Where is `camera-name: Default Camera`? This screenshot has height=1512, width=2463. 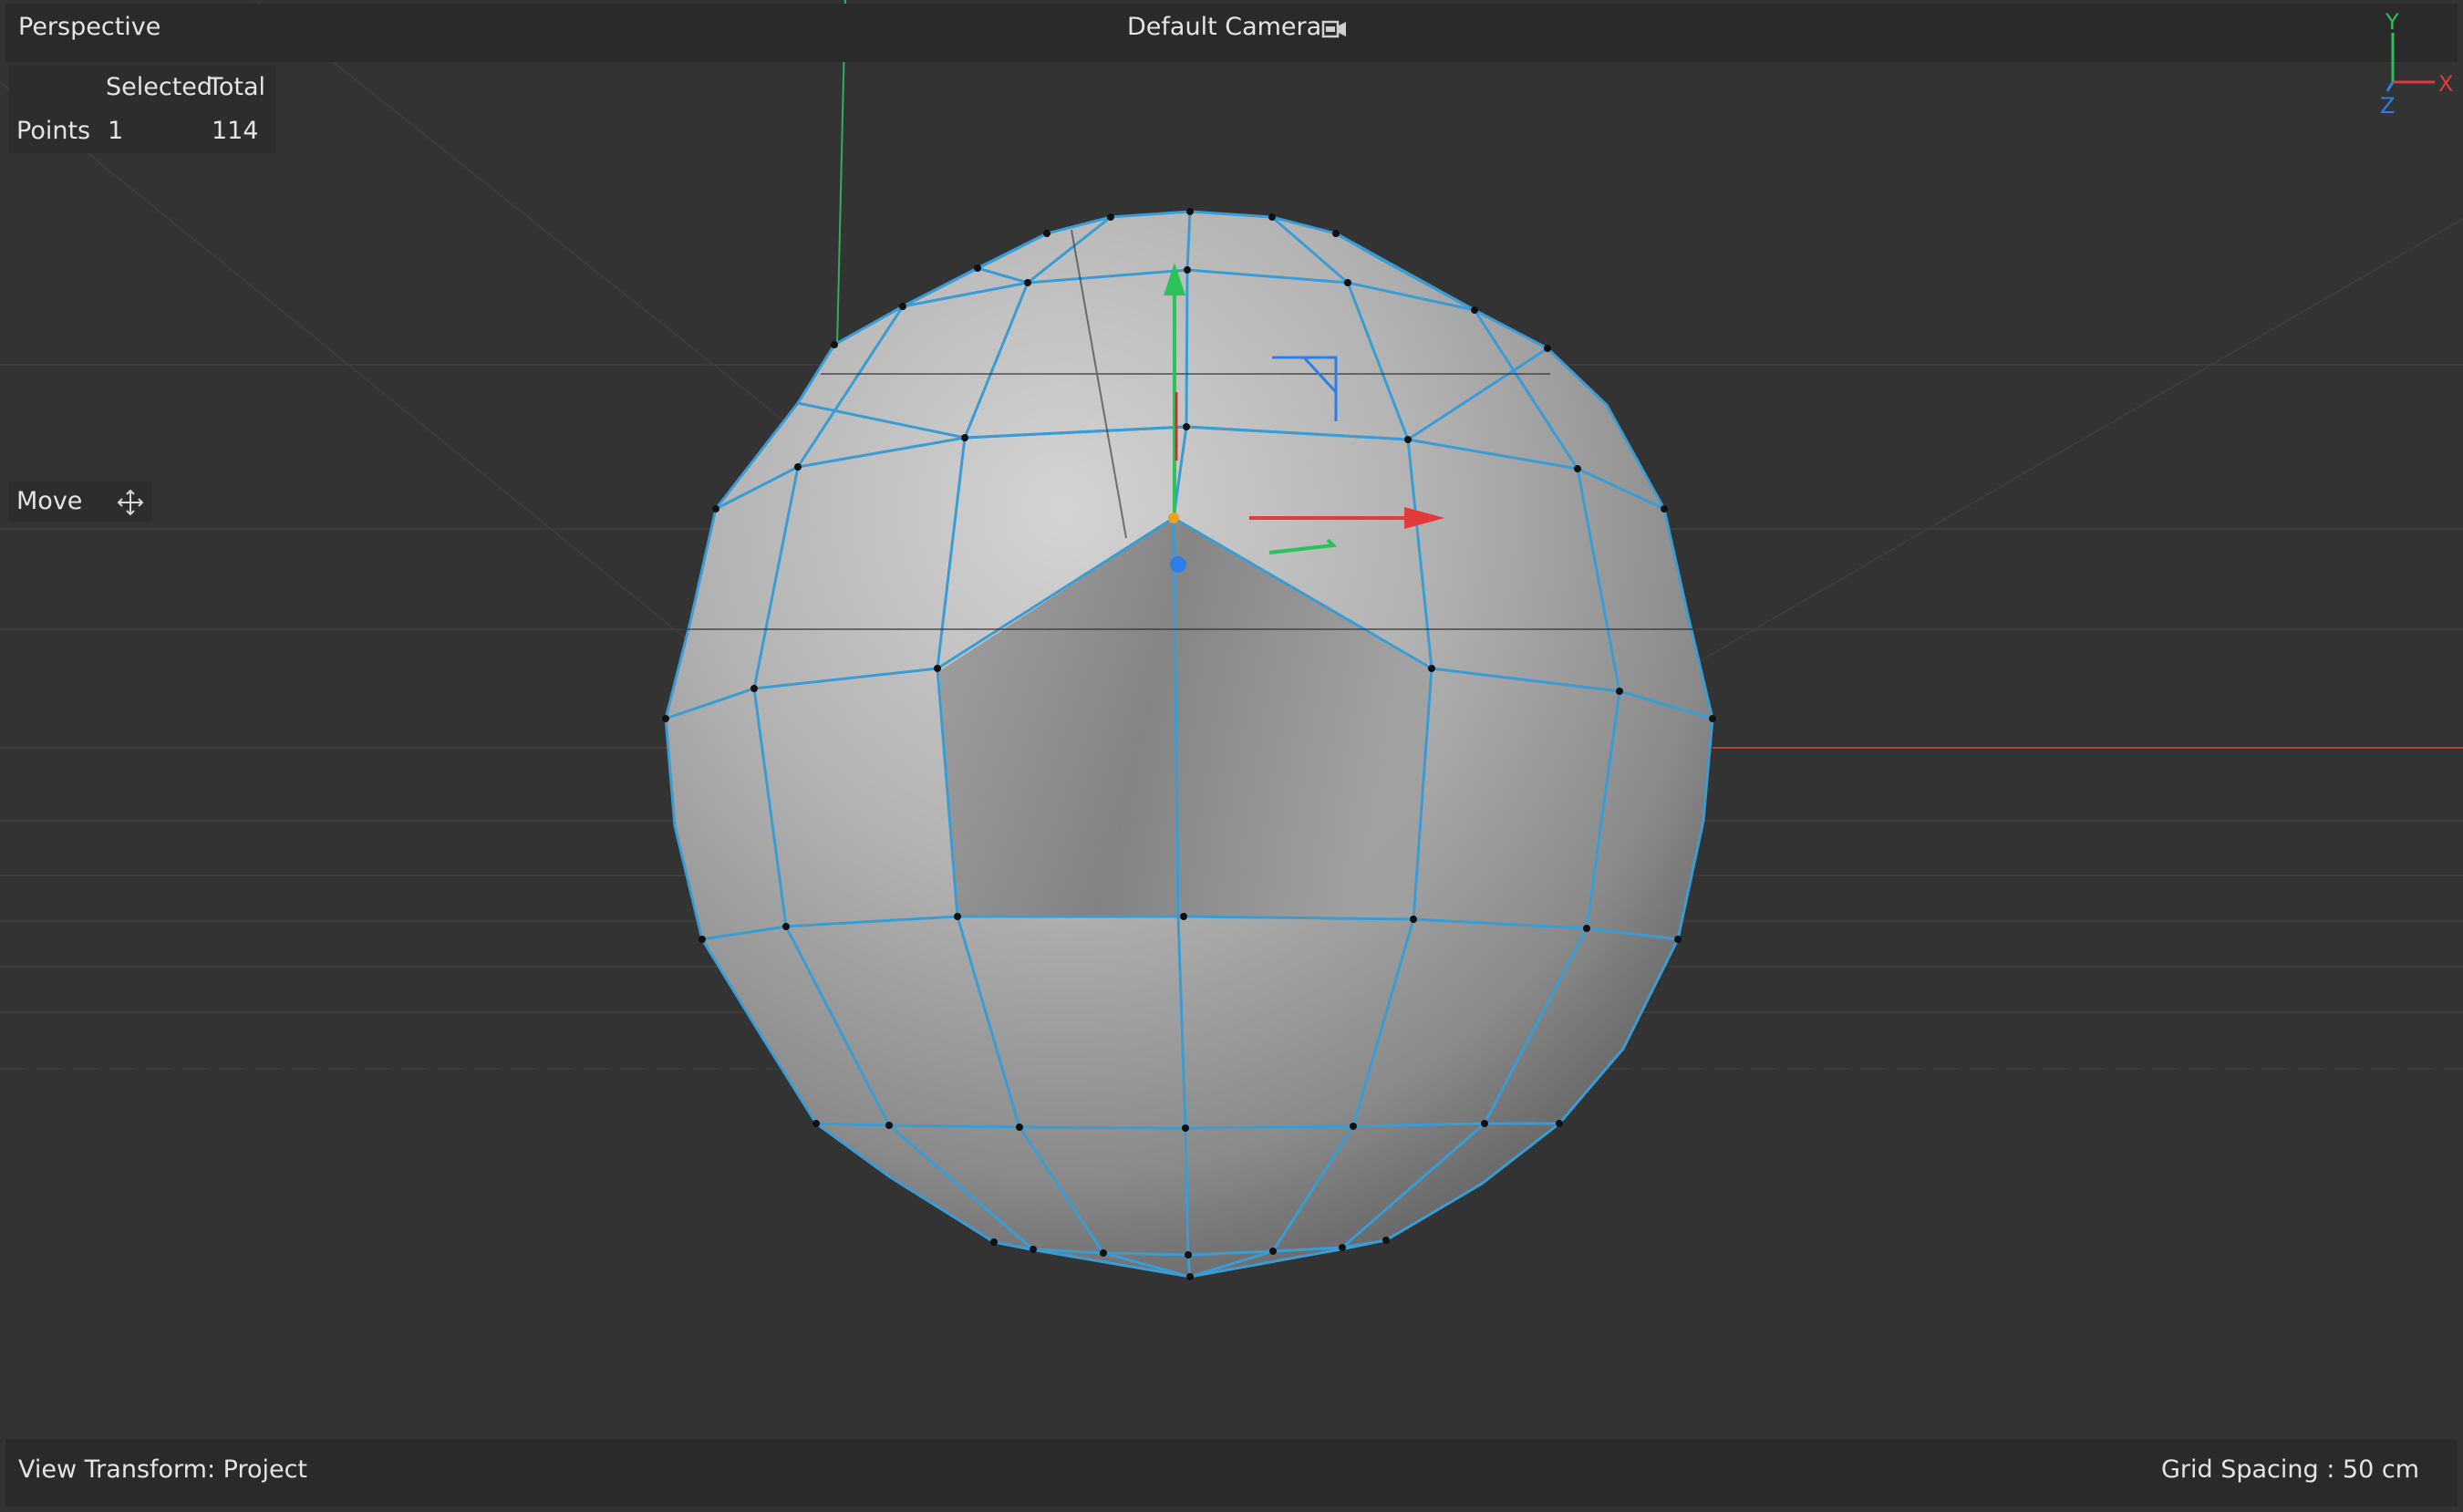 camera-name: Default Camera is located at coordinates (1224, 27).